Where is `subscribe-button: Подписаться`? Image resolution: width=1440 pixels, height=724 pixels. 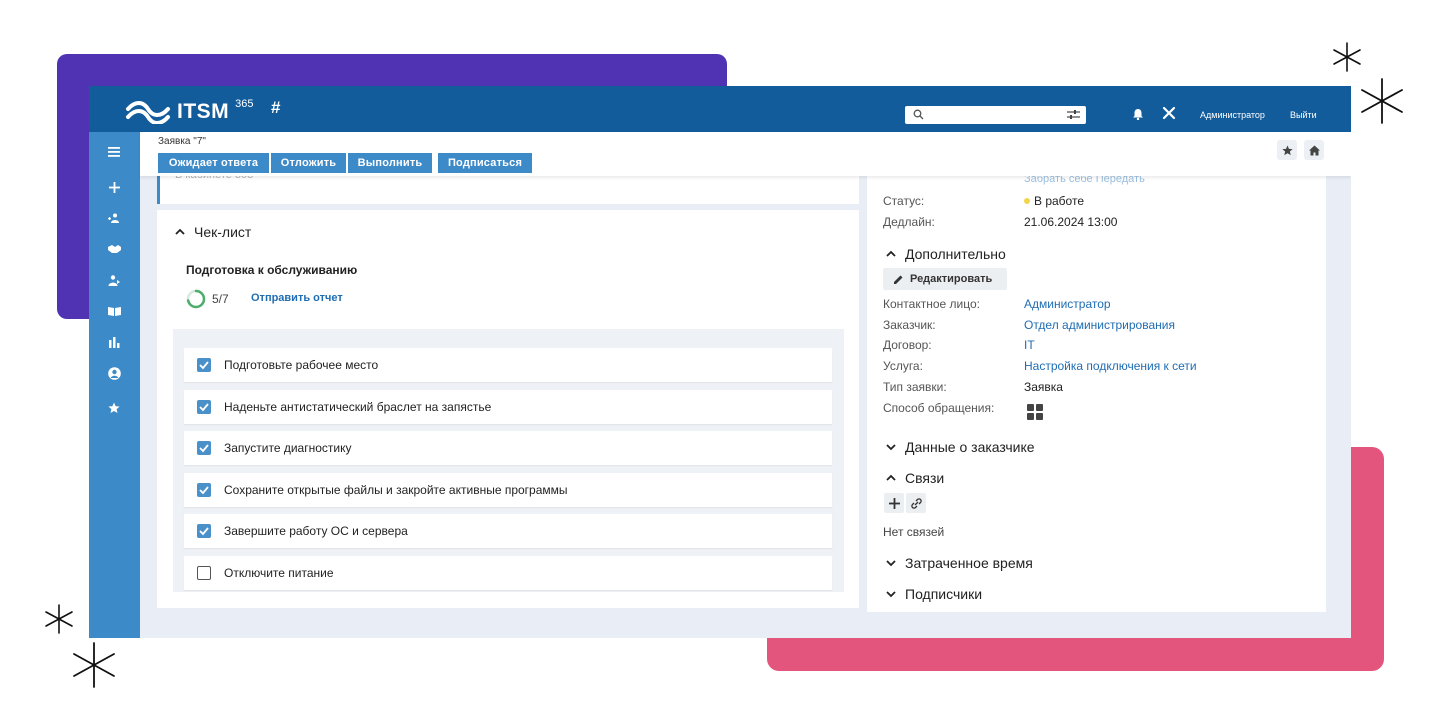 subscribe-button: Подписаться is located at coordinates (485, 163).